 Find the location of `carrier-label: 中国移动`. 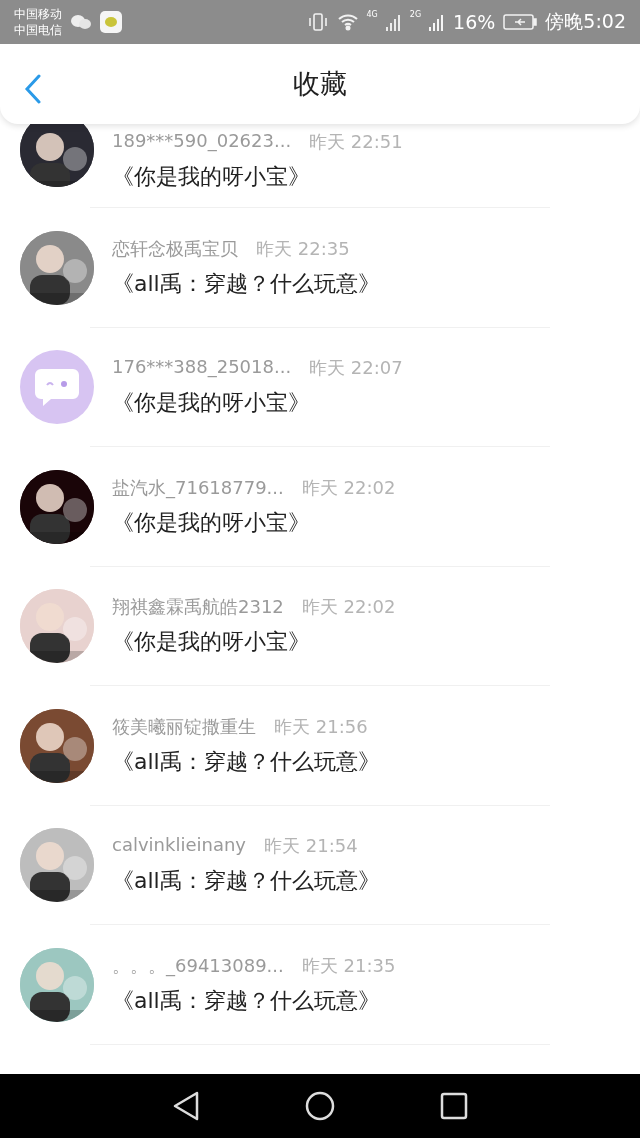

carrier-label: 中国移动 is located at coordinates (38, 14).